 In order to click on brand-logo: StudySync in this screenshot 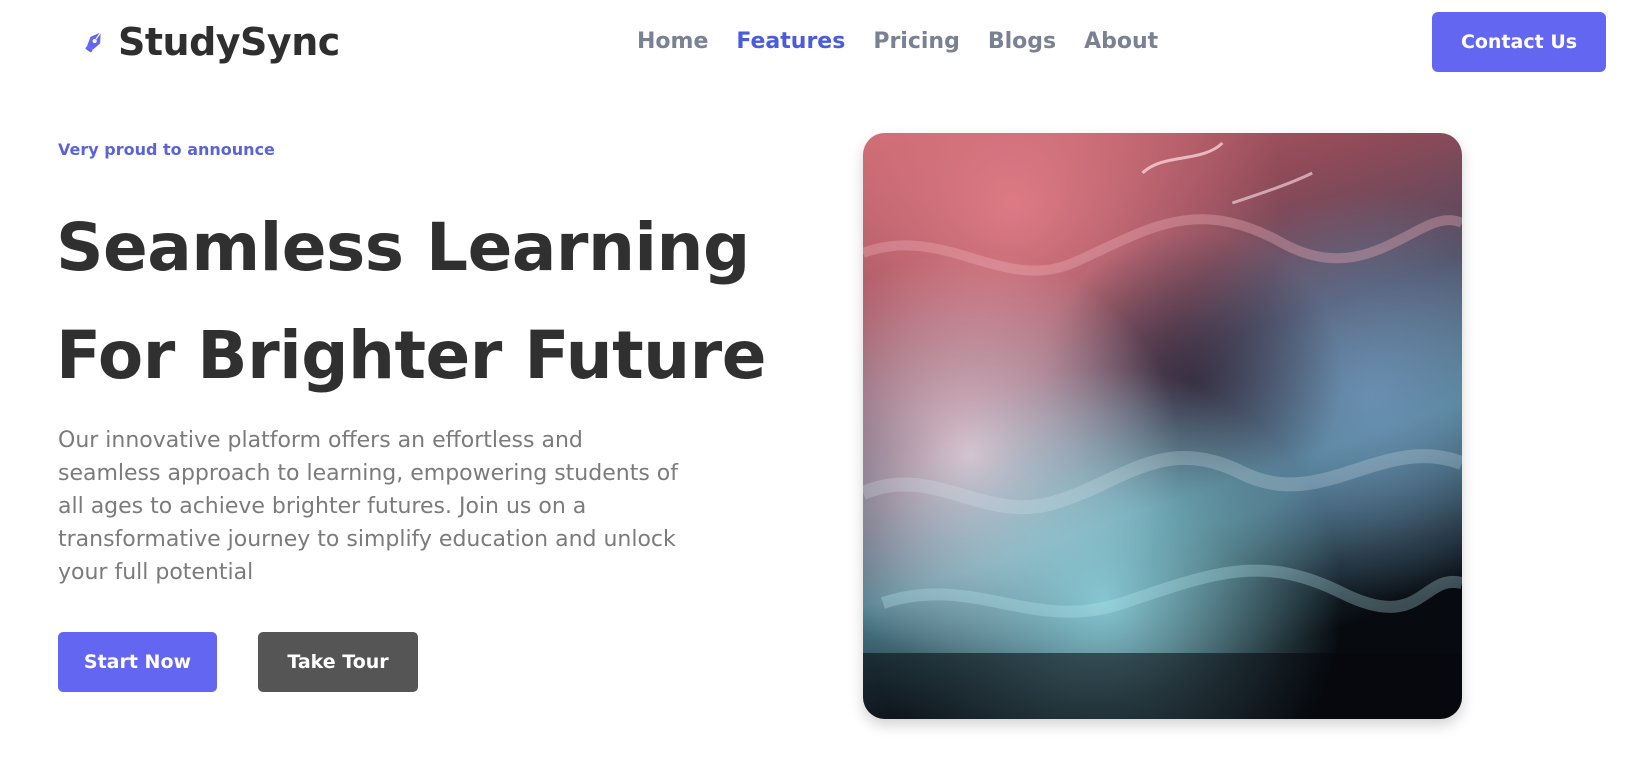, I will do `click(210, 42)`.